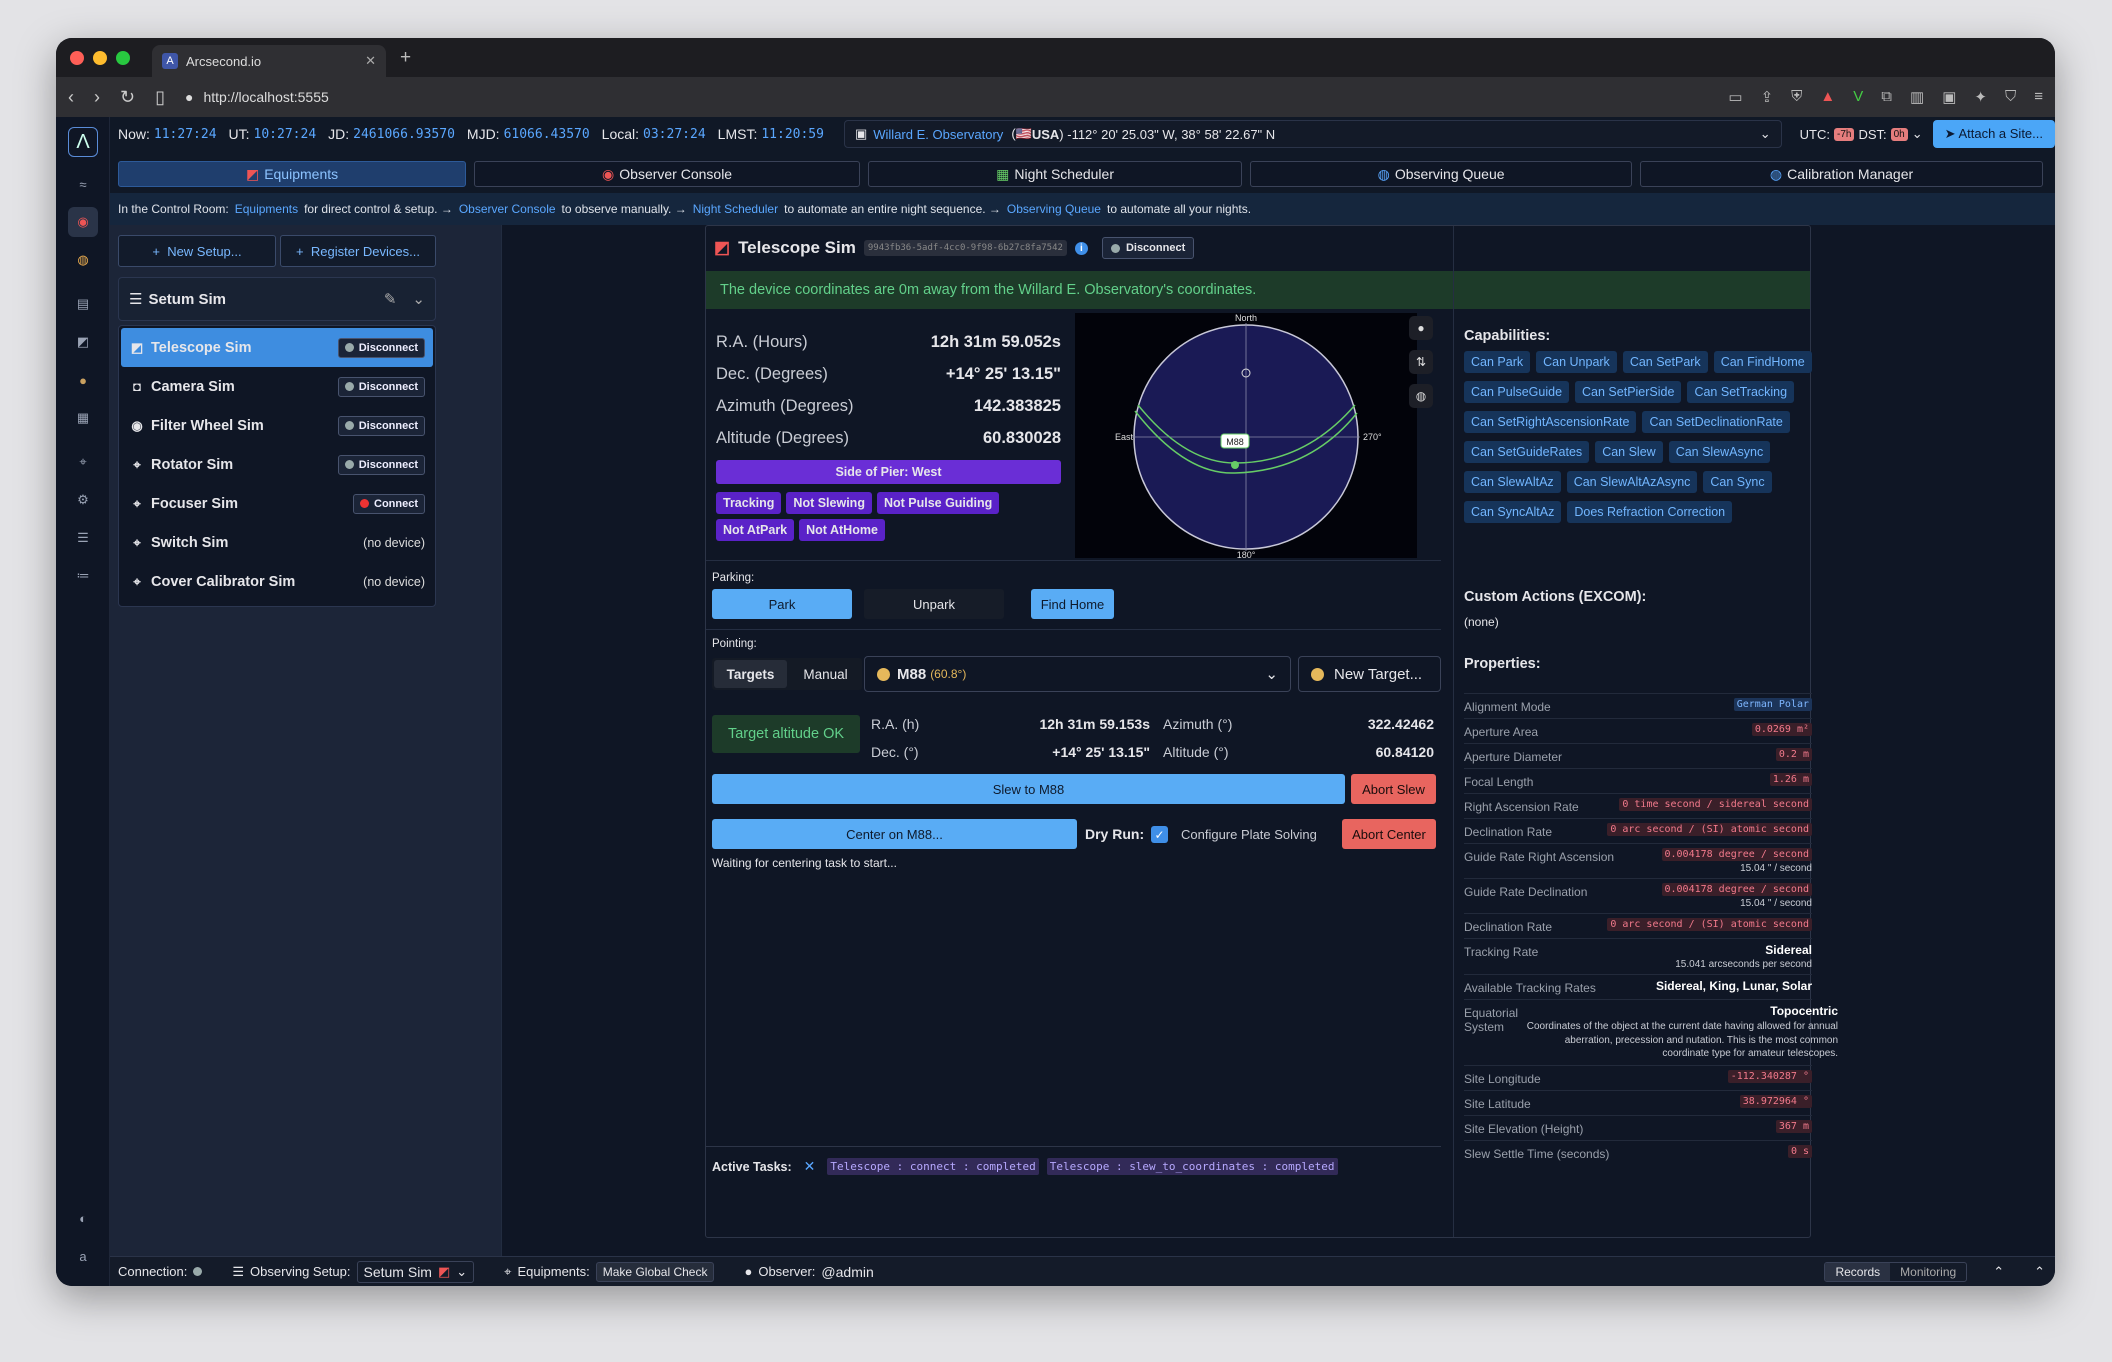  I want to click on device-item-switch: ⌖ Switch Sim (no device), so click(277, 542).